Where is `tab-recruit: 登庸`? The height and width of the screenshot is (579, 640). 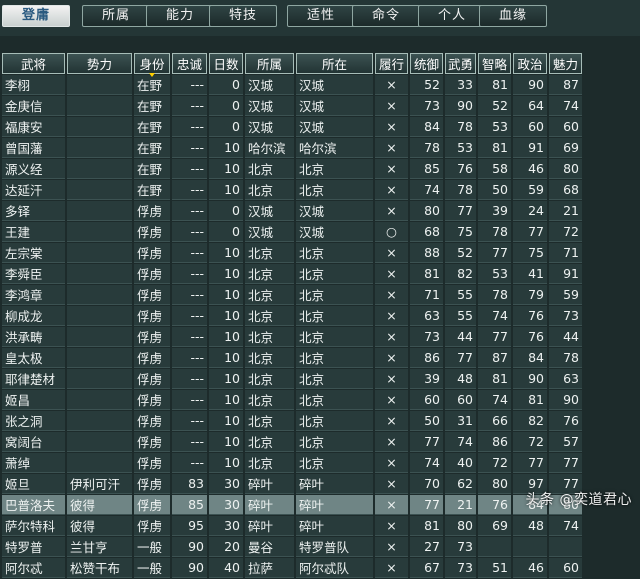
tab-recruit: 登庸 is located at coordinates (36, 16).